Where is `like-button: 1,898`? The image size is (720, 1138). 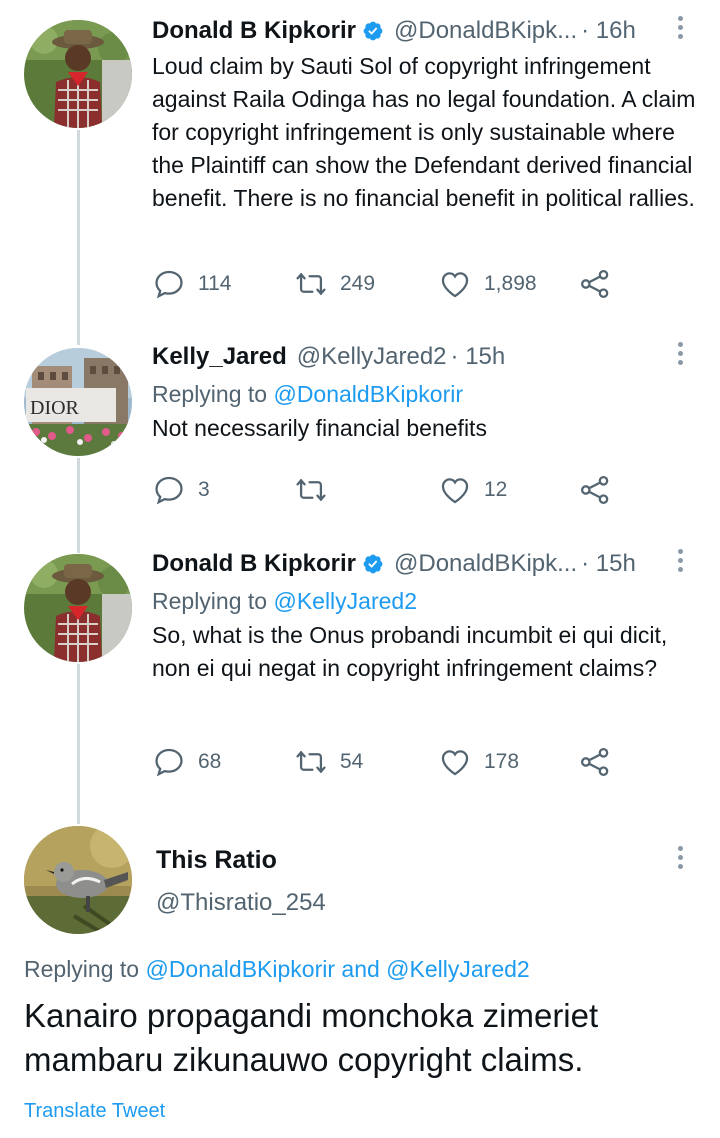 like-button: 1,898 is located at coordinates (487, 284).